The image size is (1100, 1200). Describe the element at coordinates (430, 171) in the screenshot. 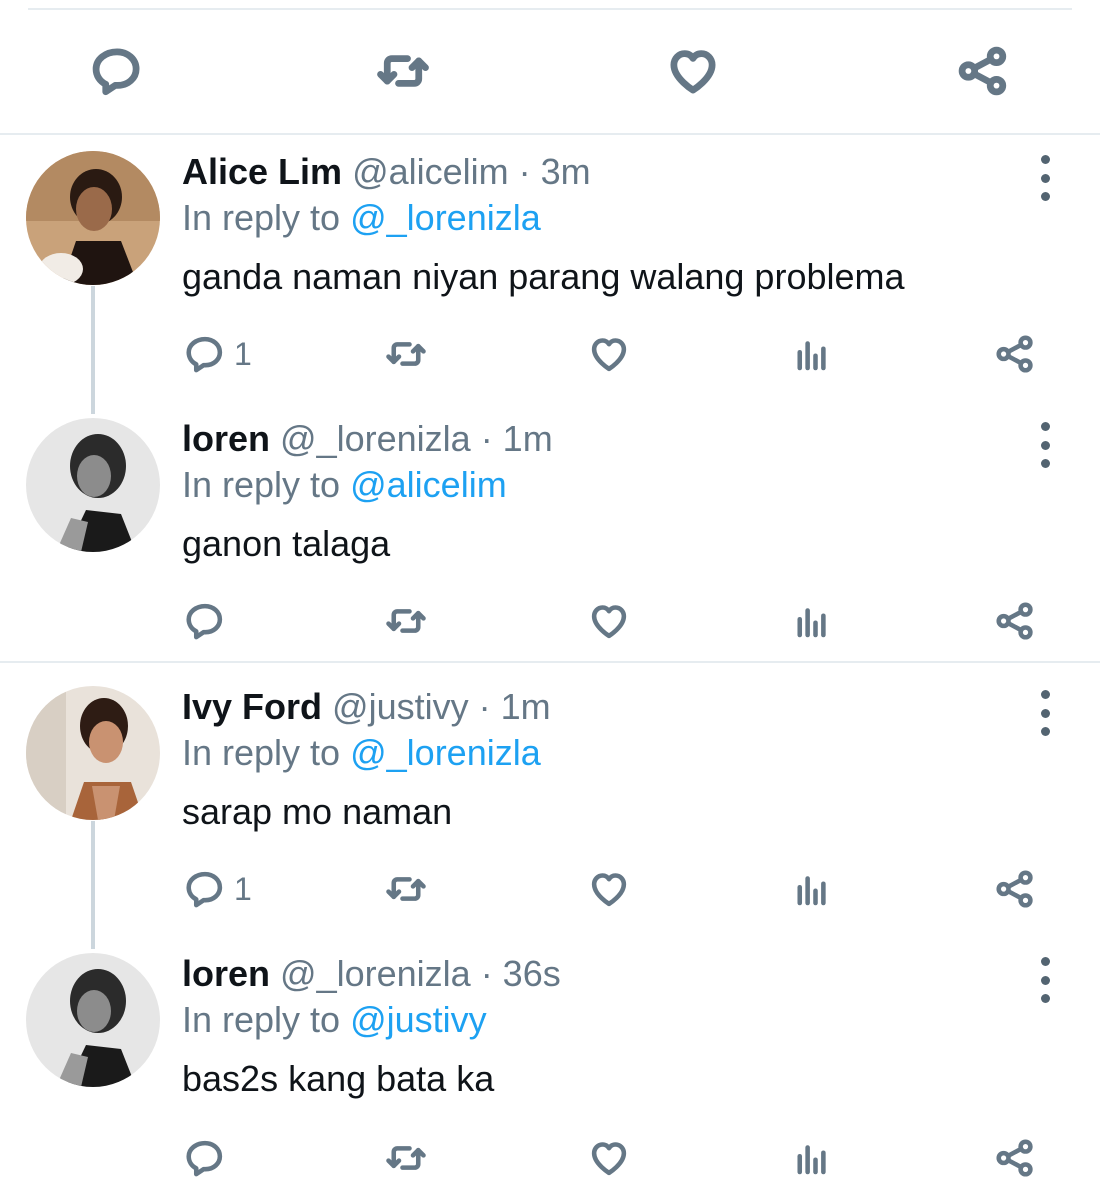

I see `username: @alicelim` at that location.